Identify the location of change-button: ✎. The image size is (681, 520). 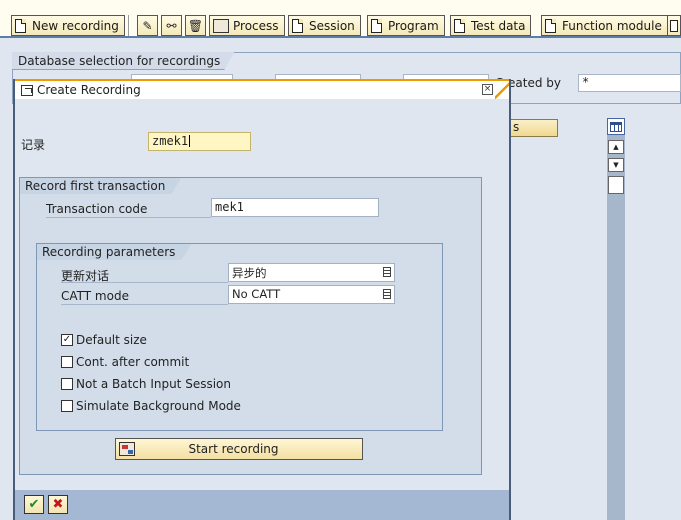
(147, 25).